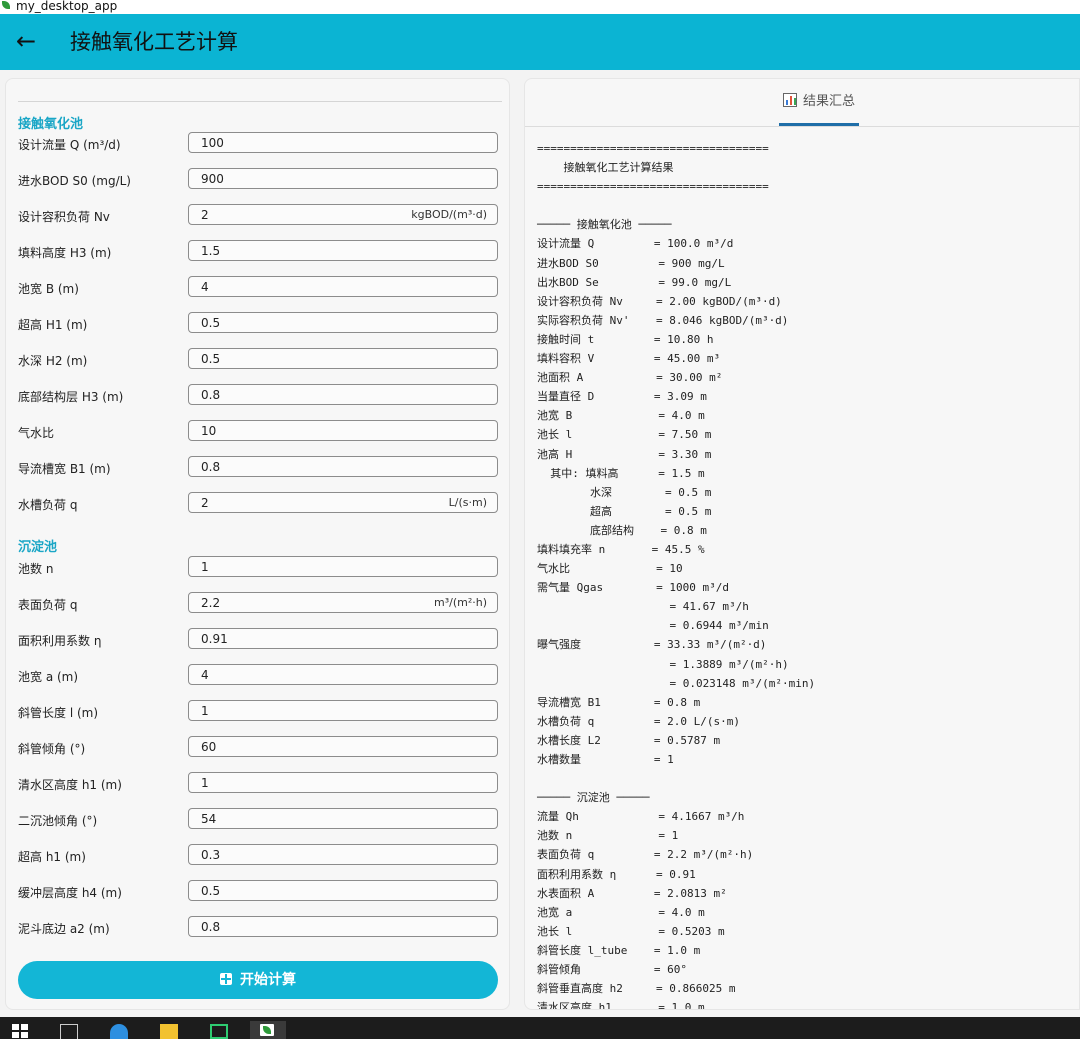  I want to click on divider, so click(260, 101).